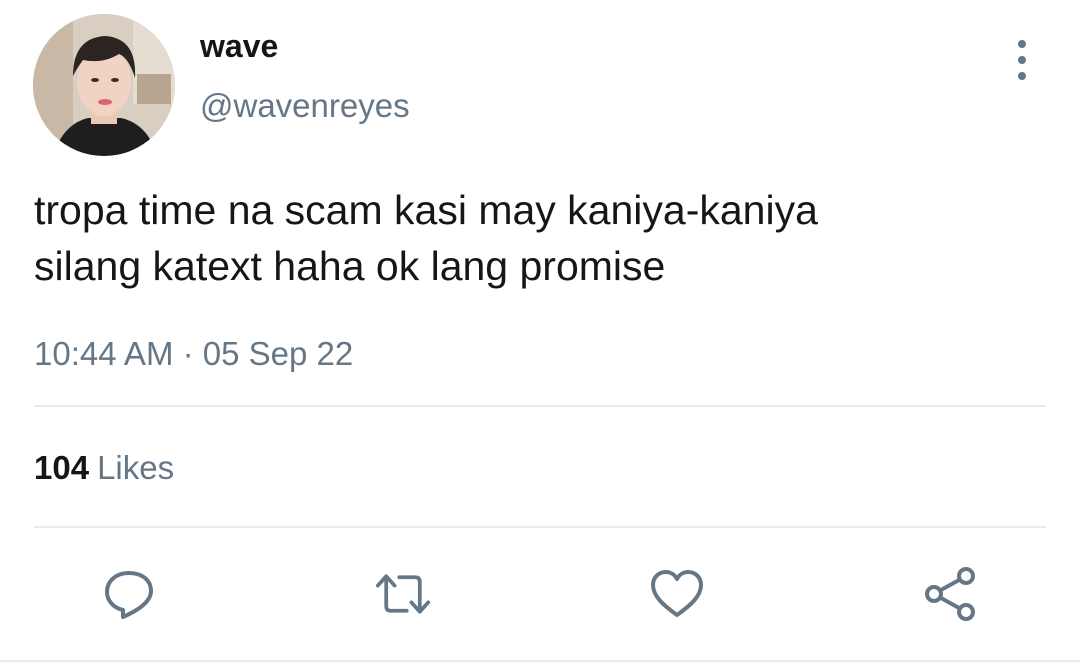 The image size is (1080, 663). I want to click on display-name: wave, so click(239, 46).